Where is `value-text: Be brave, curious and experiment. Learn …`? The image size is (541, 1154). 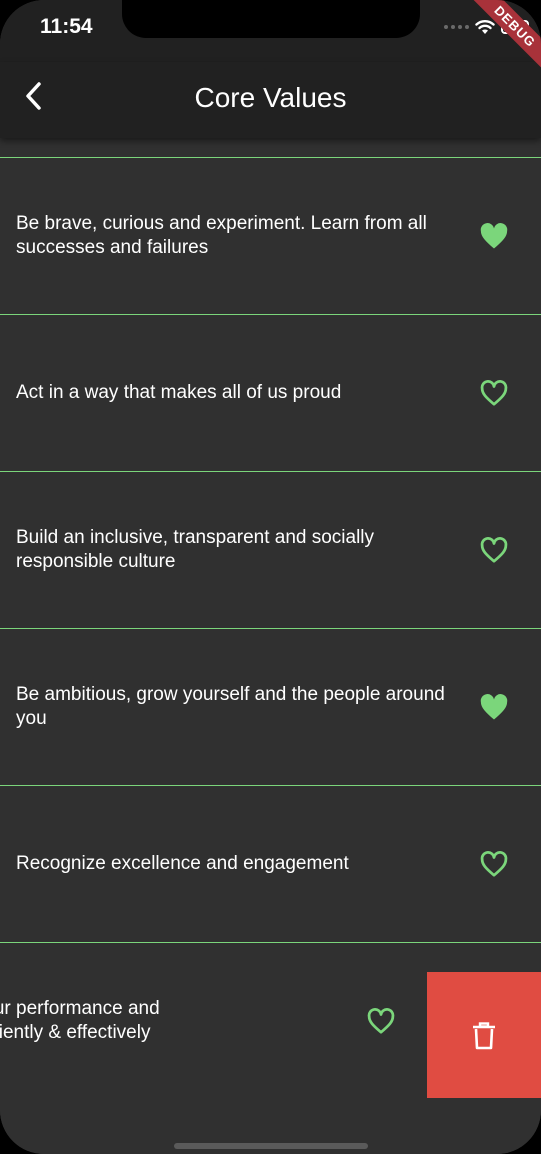
value-text: Be brave, curious and experiment. Learn … is located at coordinates (221, 235).